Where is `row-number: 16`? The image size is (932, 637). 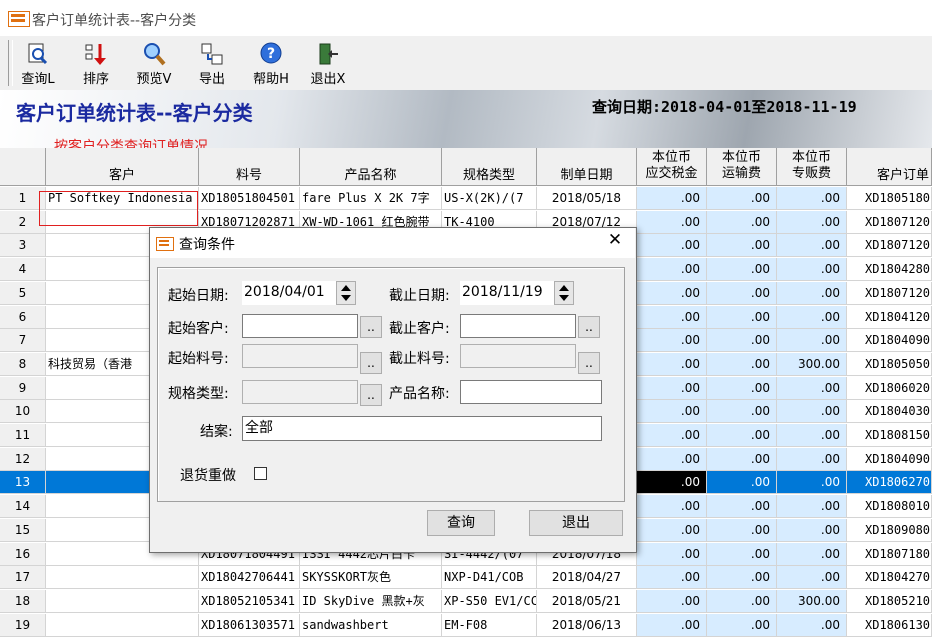 row-number: 16 is located at coordinates (23, 554).